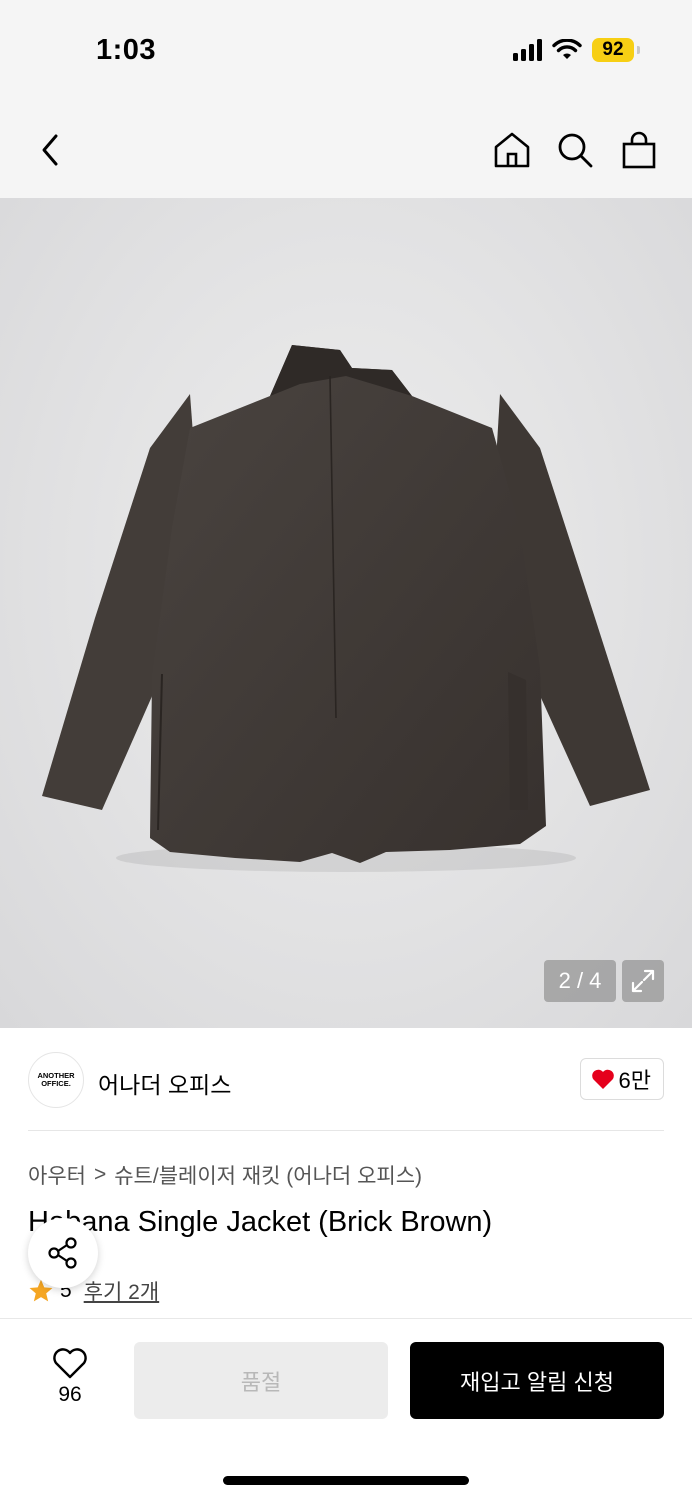 This screenshot has width=692, height=1500. Describe the element at coordinates (268, 1175) in the screenshot. I see `breadcrumb-subcategory: 슈트/블레이저 재킷 (어나더 오피스)` at that location.